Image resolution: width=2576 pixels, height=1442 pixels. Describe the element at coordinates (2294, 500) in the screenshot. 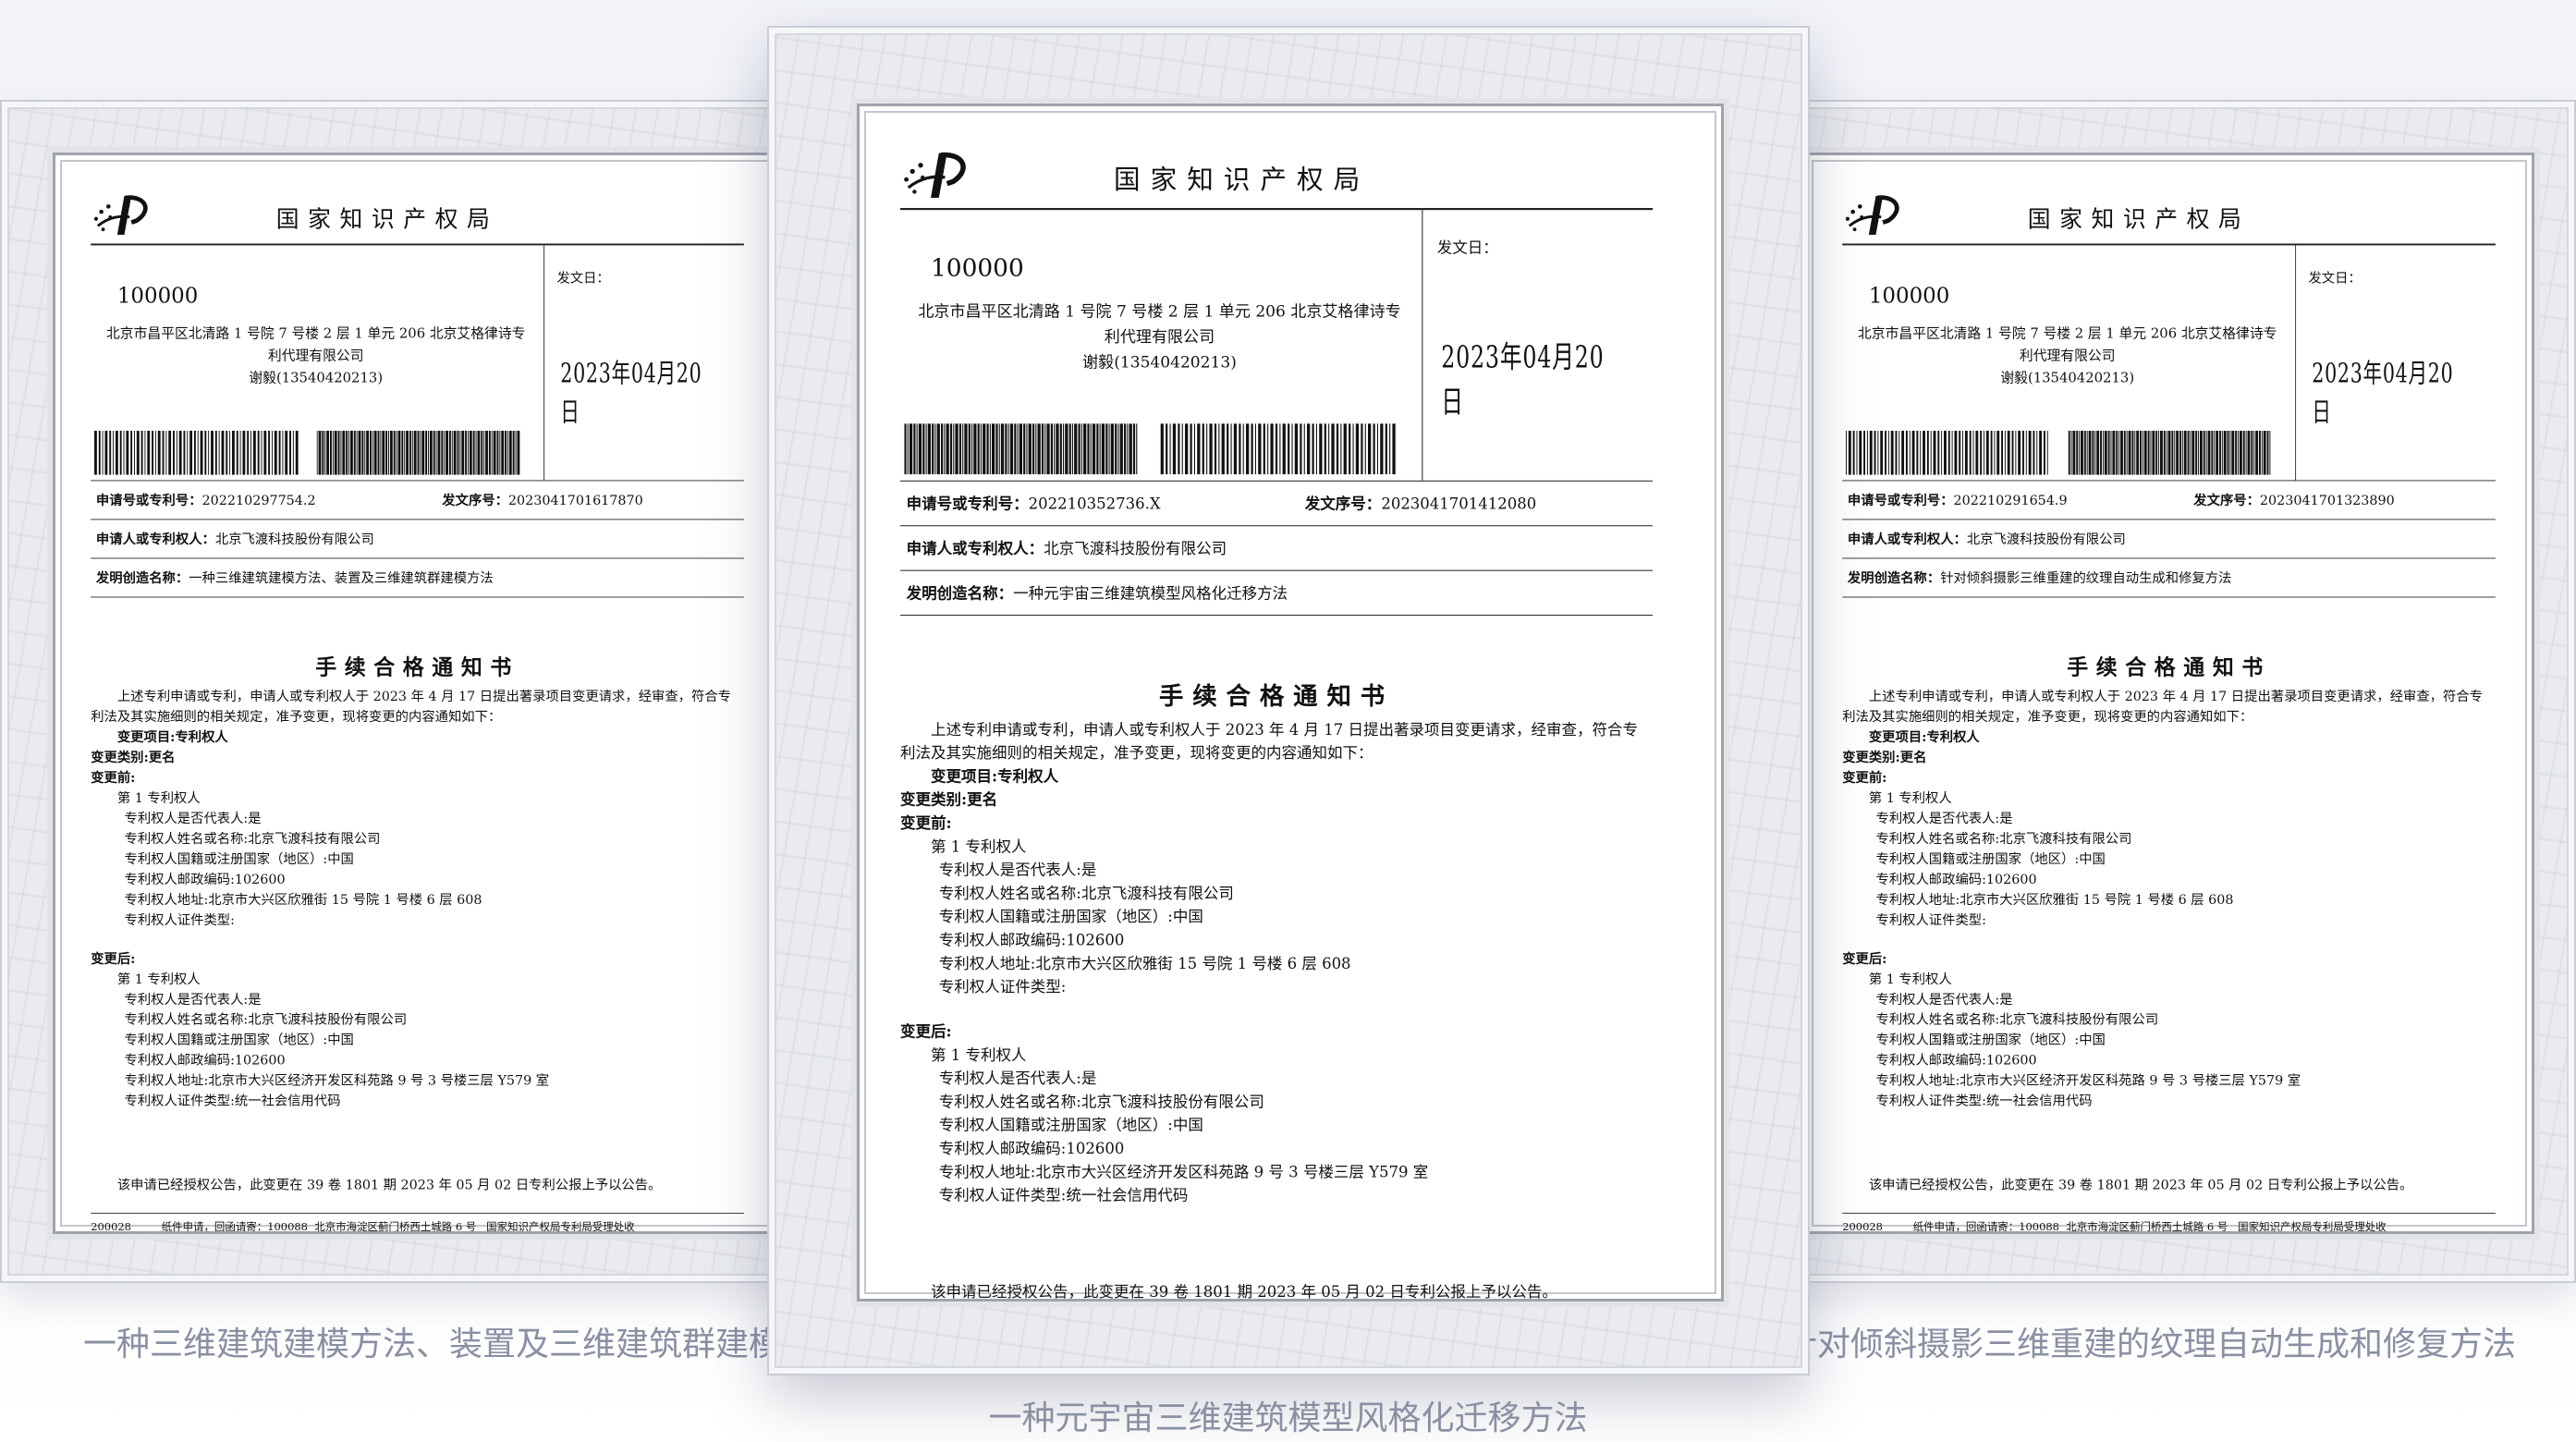

I see `serial-number-row: 发文序号：2023041701323890` at that location.